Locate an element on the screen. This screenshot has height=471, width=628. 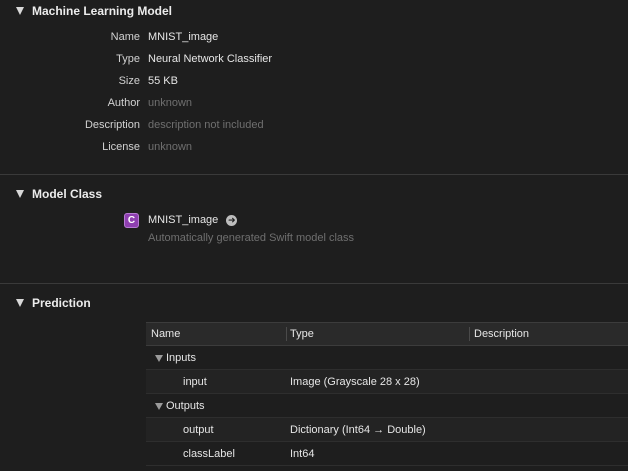
swift-class-icon: C is located at coordinates (131, 220).